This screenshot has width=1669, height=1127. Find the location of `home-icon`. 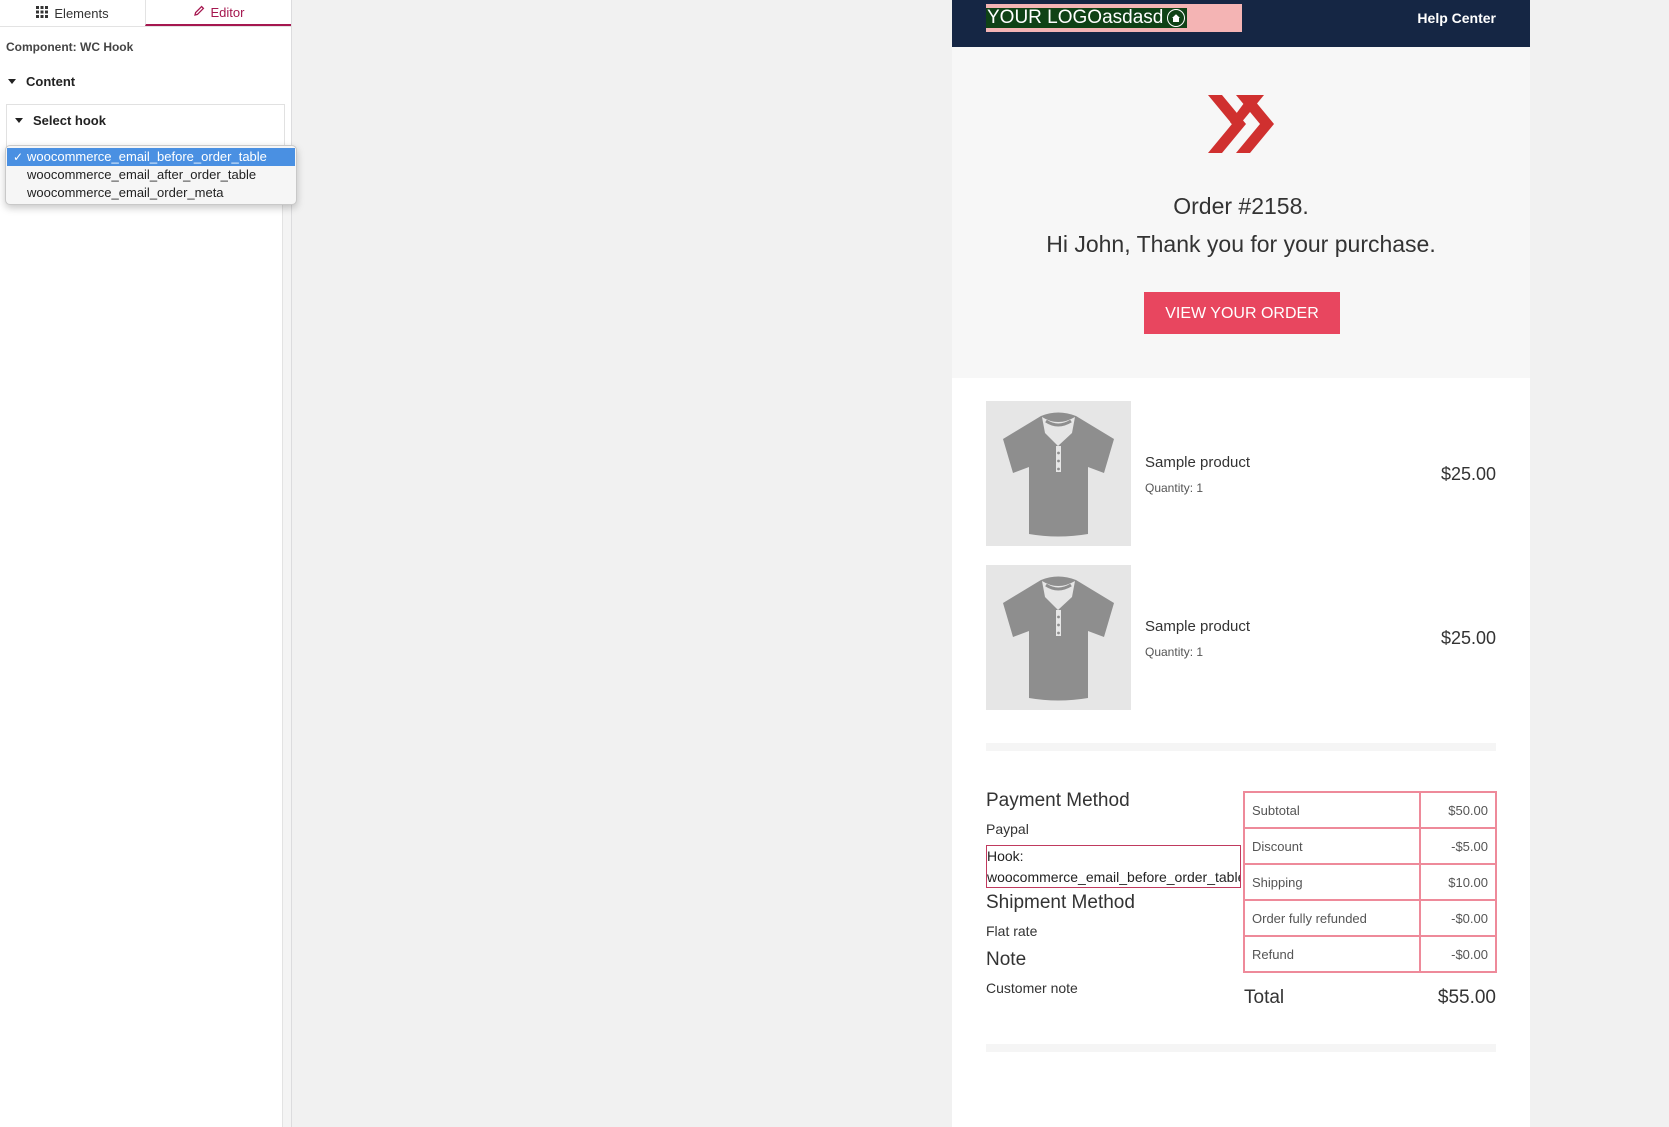

home-icon is located at coordinates (1176, 18).